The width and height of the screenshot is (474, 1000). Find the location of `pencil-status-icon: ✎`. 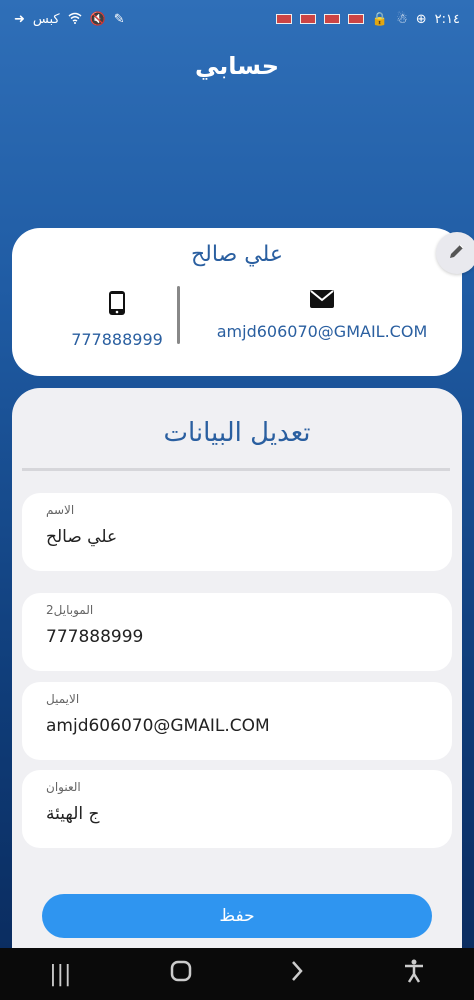

pencil-status-icon: ✎ is located at coordinates (119, 19).